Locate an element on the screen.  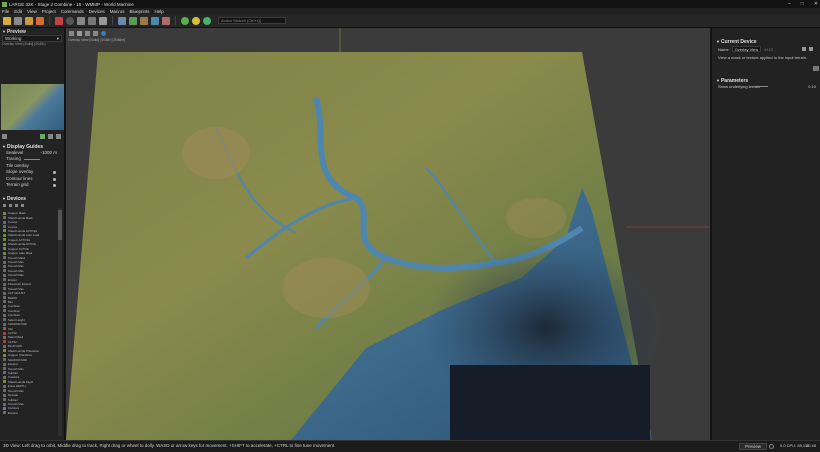
preview-lock-icon is located at coordinates (50, 136).